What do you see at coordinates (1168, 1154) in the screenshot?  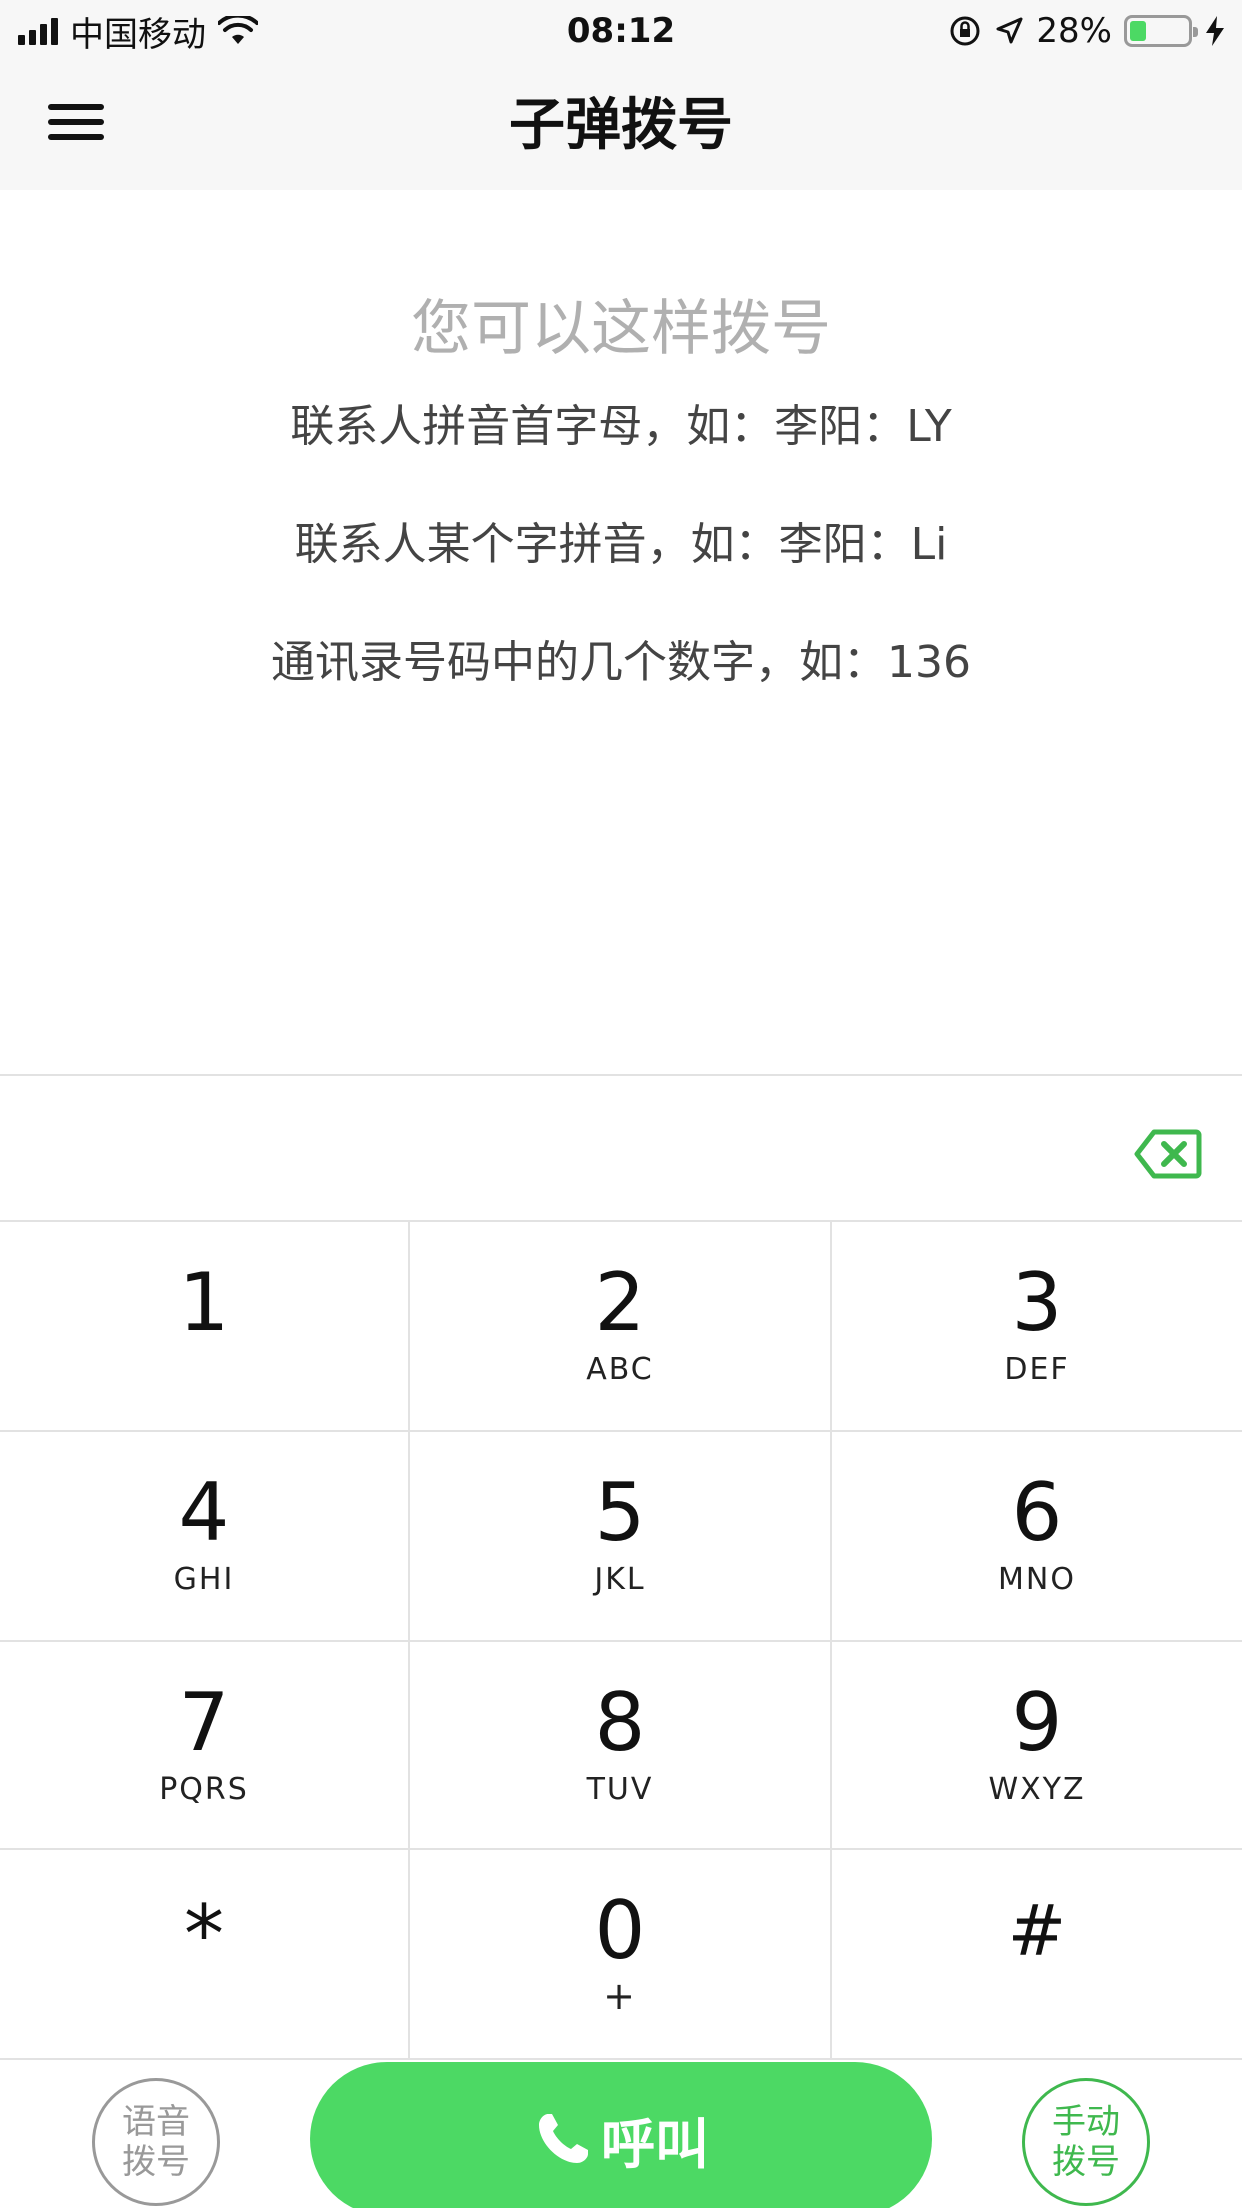 I see `backspace-icon` at bounding box center [1168, 1154].